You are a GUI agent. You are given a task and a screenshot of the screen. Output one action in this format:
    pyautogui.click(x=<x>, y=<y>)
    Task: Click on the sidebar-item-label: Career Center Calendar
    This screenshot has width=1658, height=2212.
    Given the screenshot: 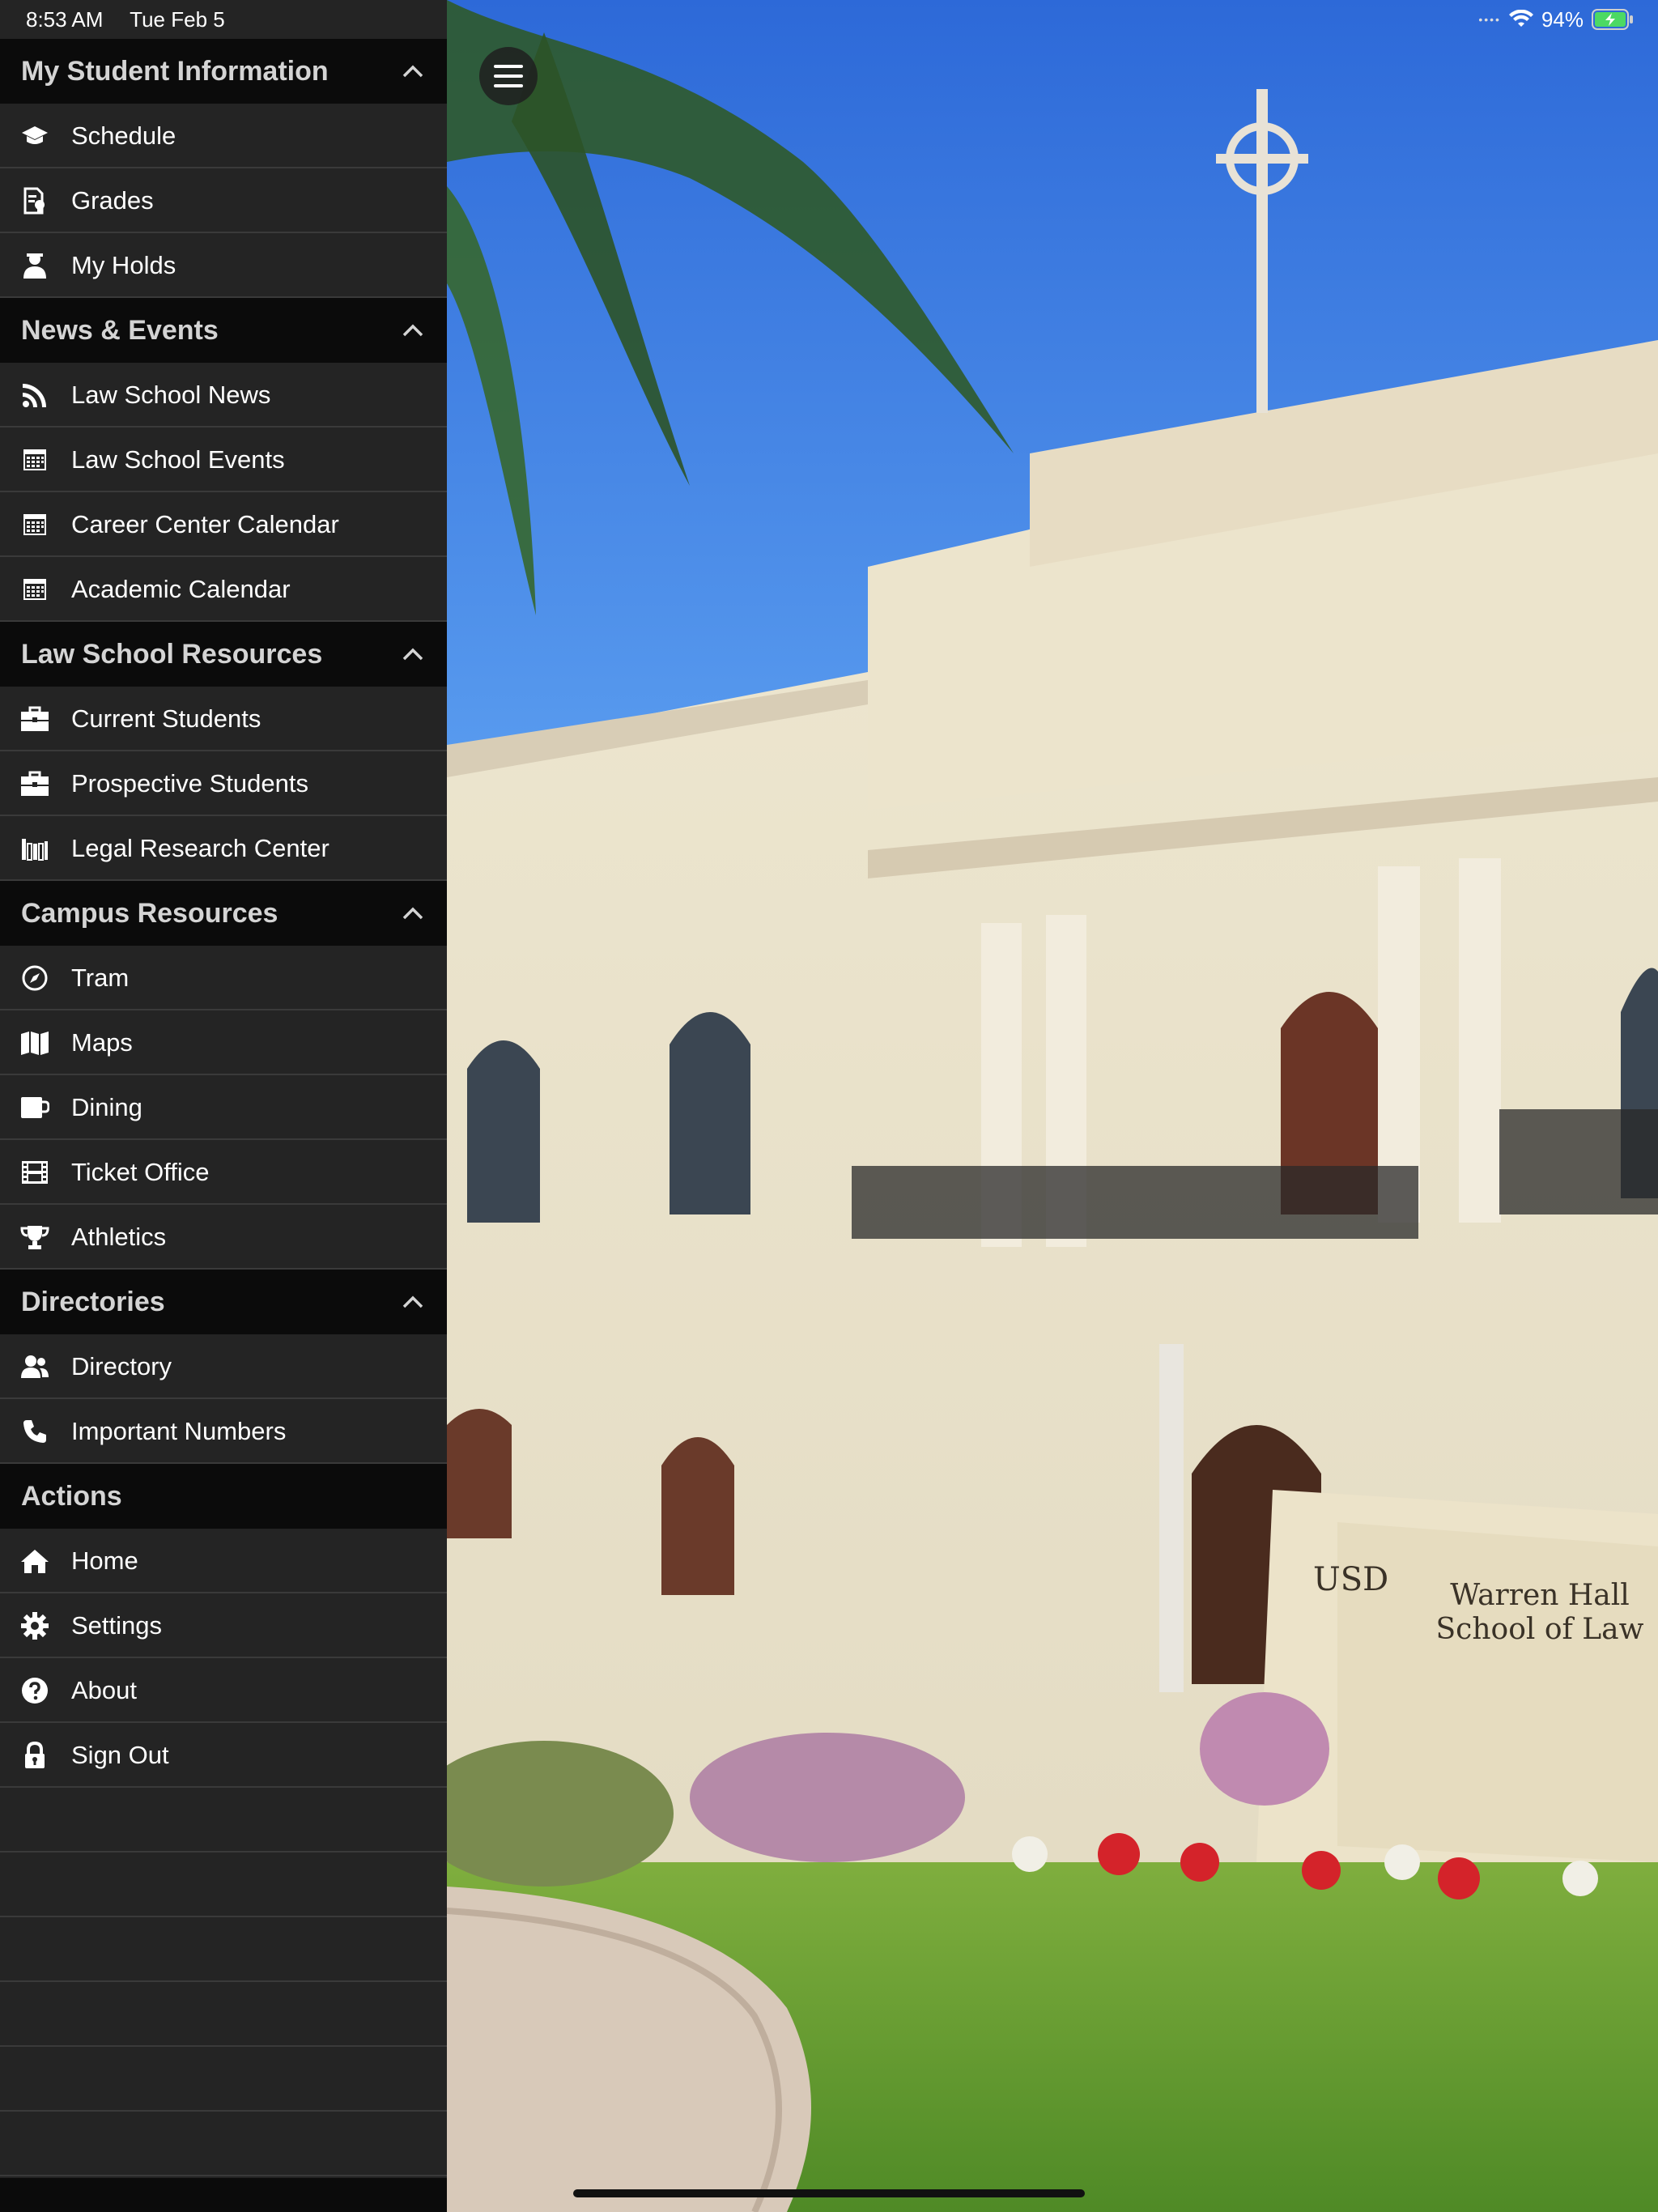 What is the action you would take?
    pyautogui.click(x=205, y=524)
    